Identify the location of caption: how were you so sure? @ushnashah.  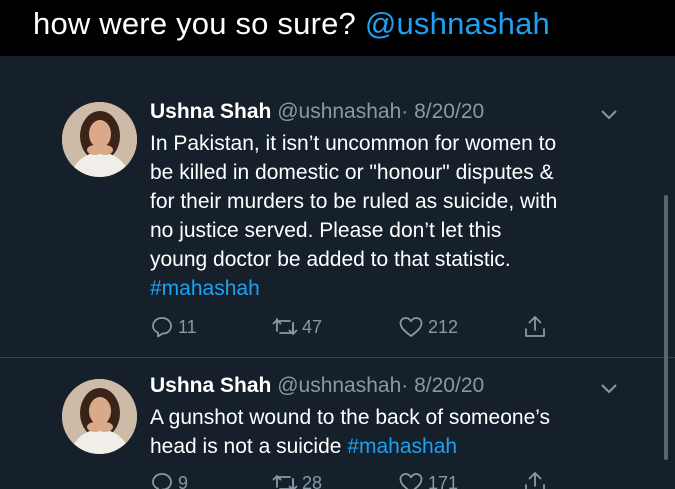
(291, 24).